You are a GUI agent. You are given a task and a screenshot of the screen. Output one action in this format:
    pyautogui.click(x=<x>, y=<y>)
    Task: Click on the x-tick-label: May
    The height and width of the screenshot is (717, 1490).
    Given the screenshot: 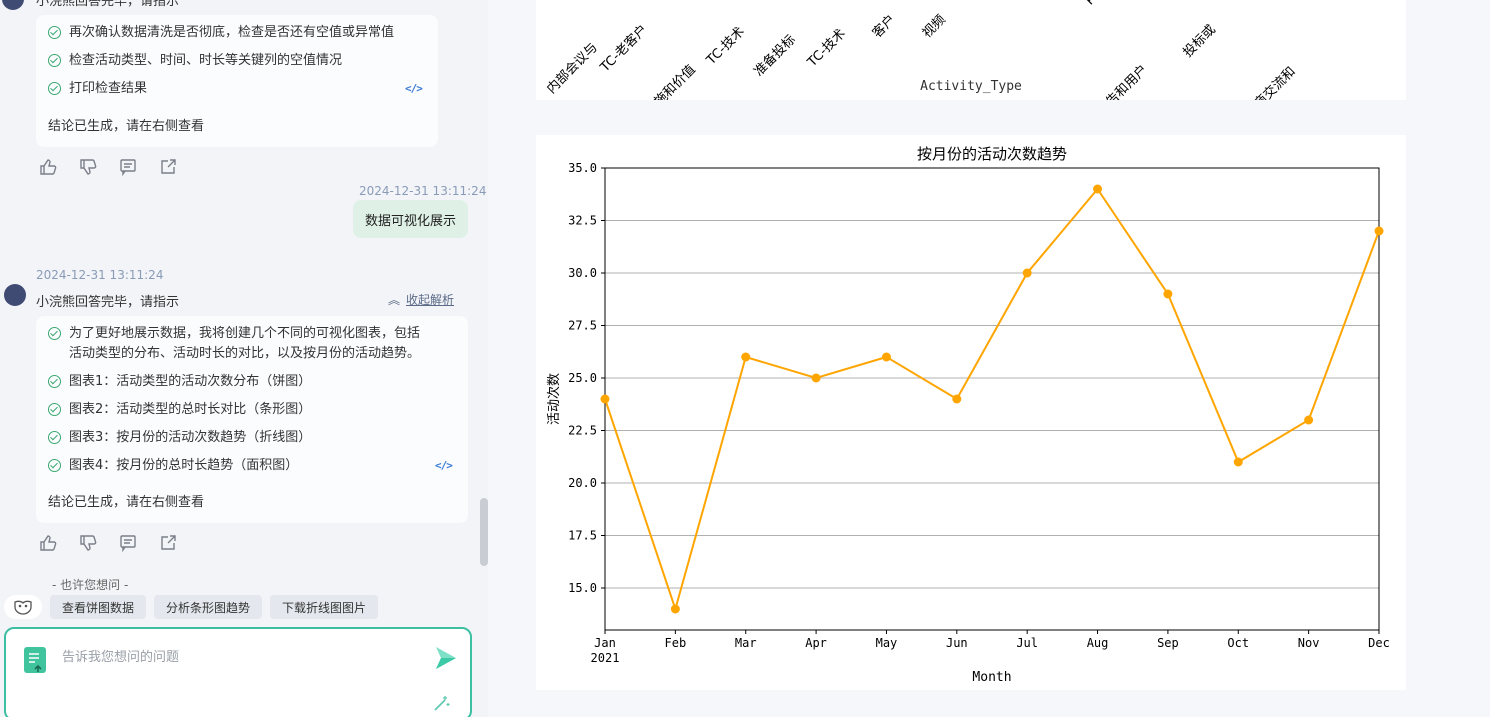 What is the action you would take?
    pyautogui.click(x=887, y=643)
    